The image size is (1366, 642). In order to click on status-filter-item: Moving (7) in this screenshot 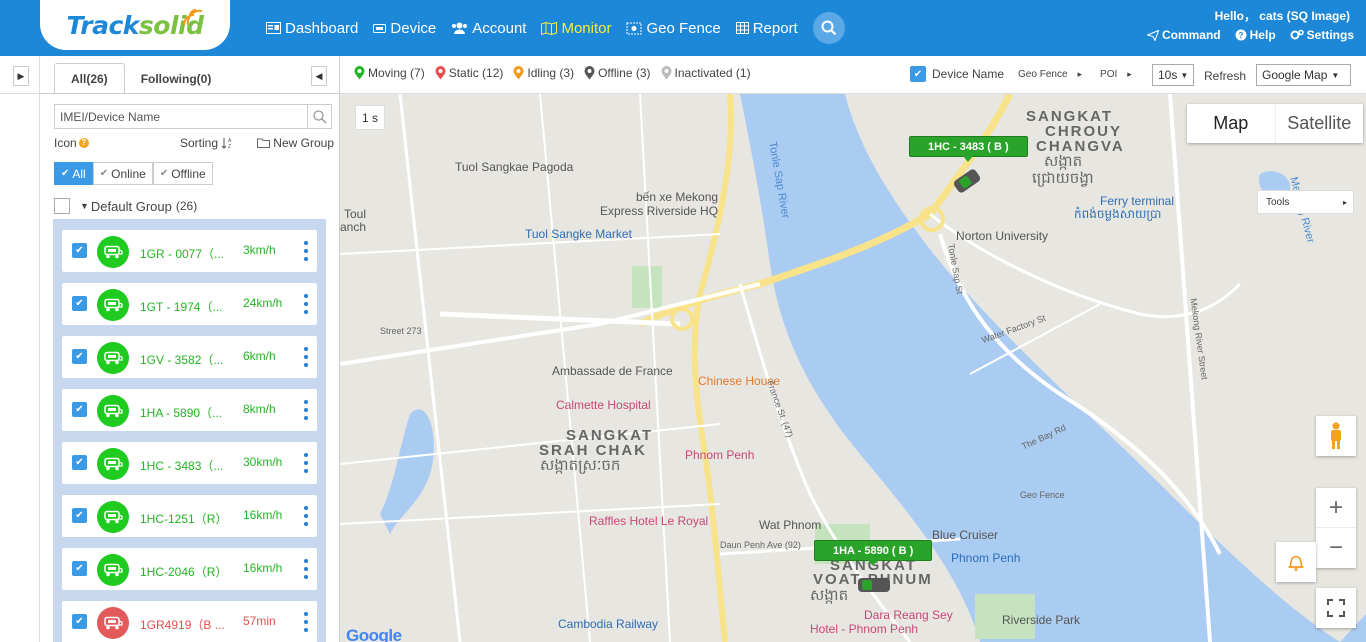, I will do `click(389, 73)`.